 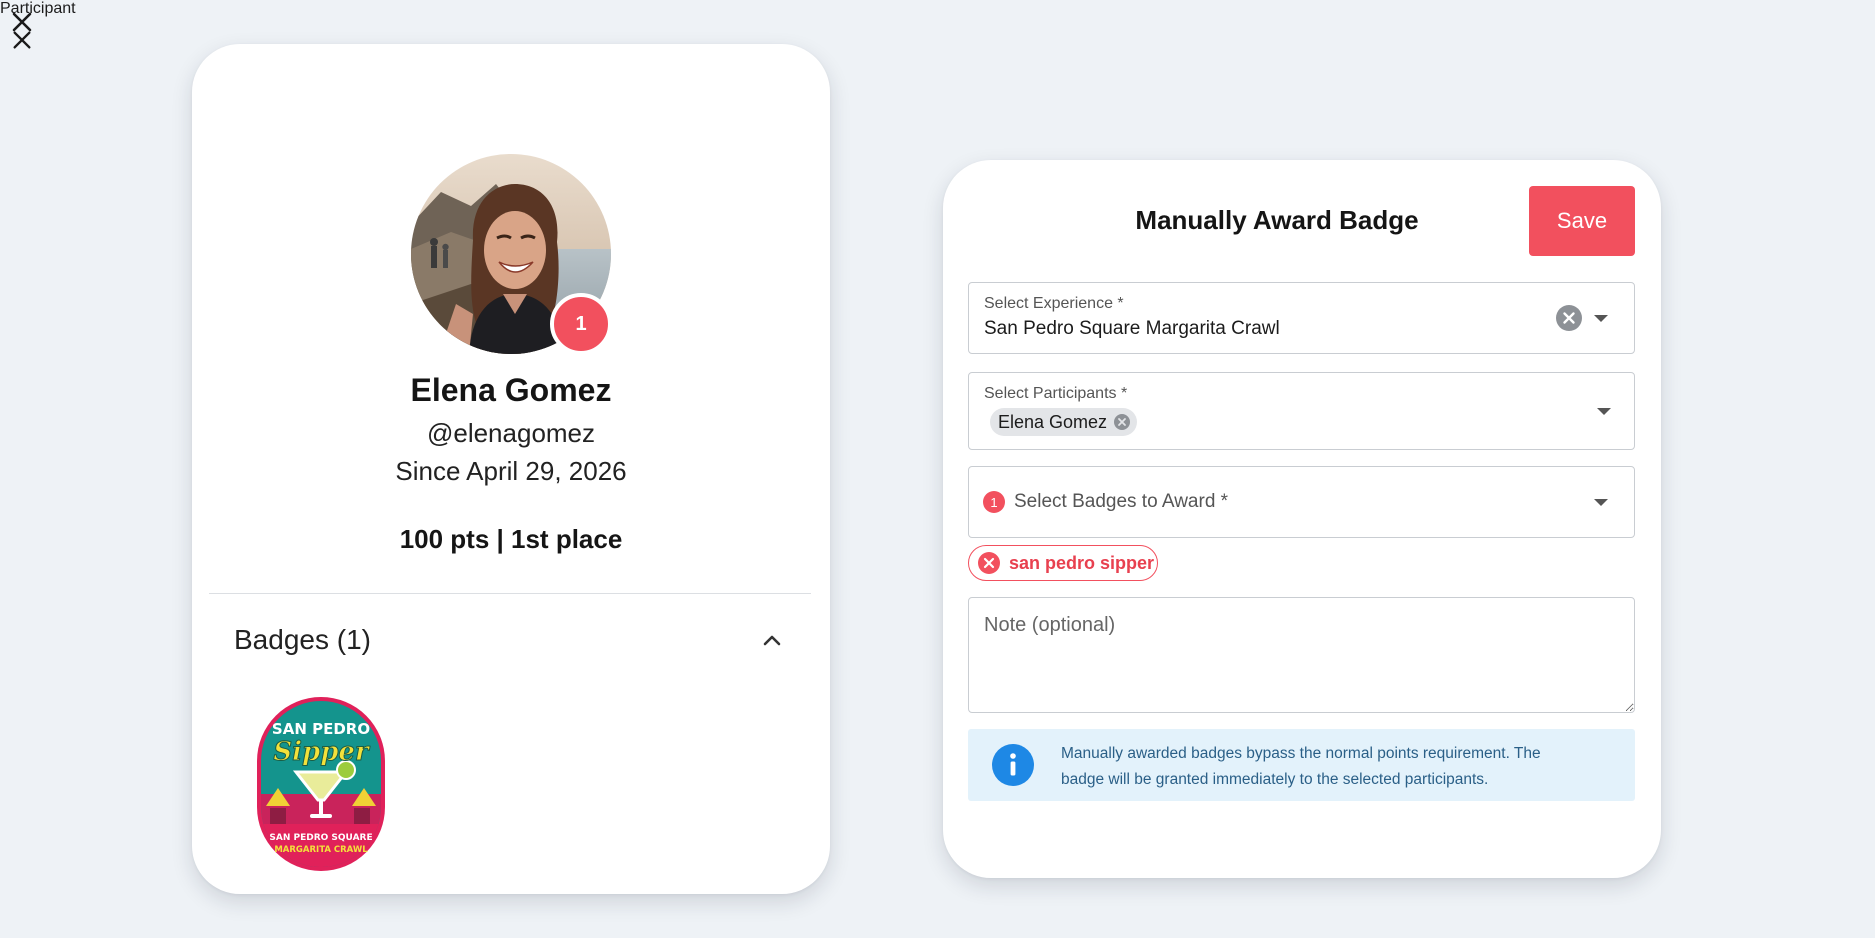 What do you see at coordinates (511, 539) in the screenshot?
I see `participant-stats: 100 pts | 1st place` at bounding box center [511, 539].